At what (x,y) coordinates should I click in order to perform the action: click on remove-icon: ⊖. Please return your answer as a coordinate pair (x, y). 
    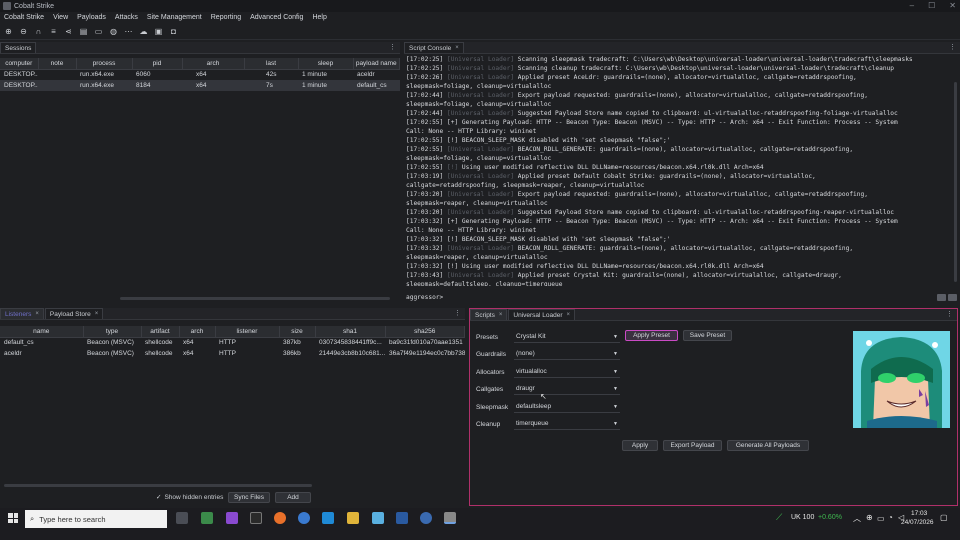
    Looking at the image, I should click on (23, 31).